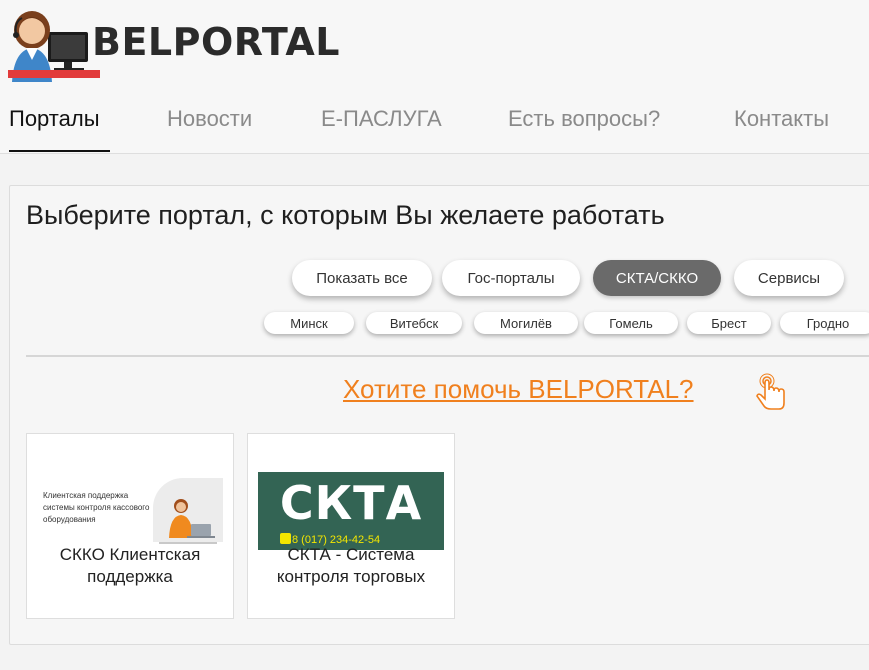 The width and height of the screenshot is (869, 670). I want to click on section-divider, so click(447, 356).